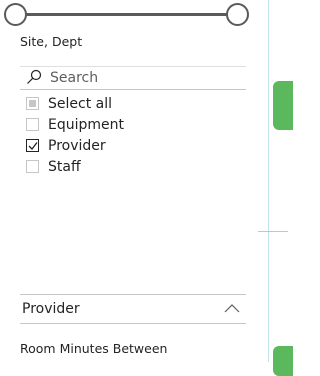 The height and width of the screenshot is (376, 320). What do you see at coordinates (86, 124) in the screenshot?
I see `item-label: Equipment` at bounding box center [86, 124].